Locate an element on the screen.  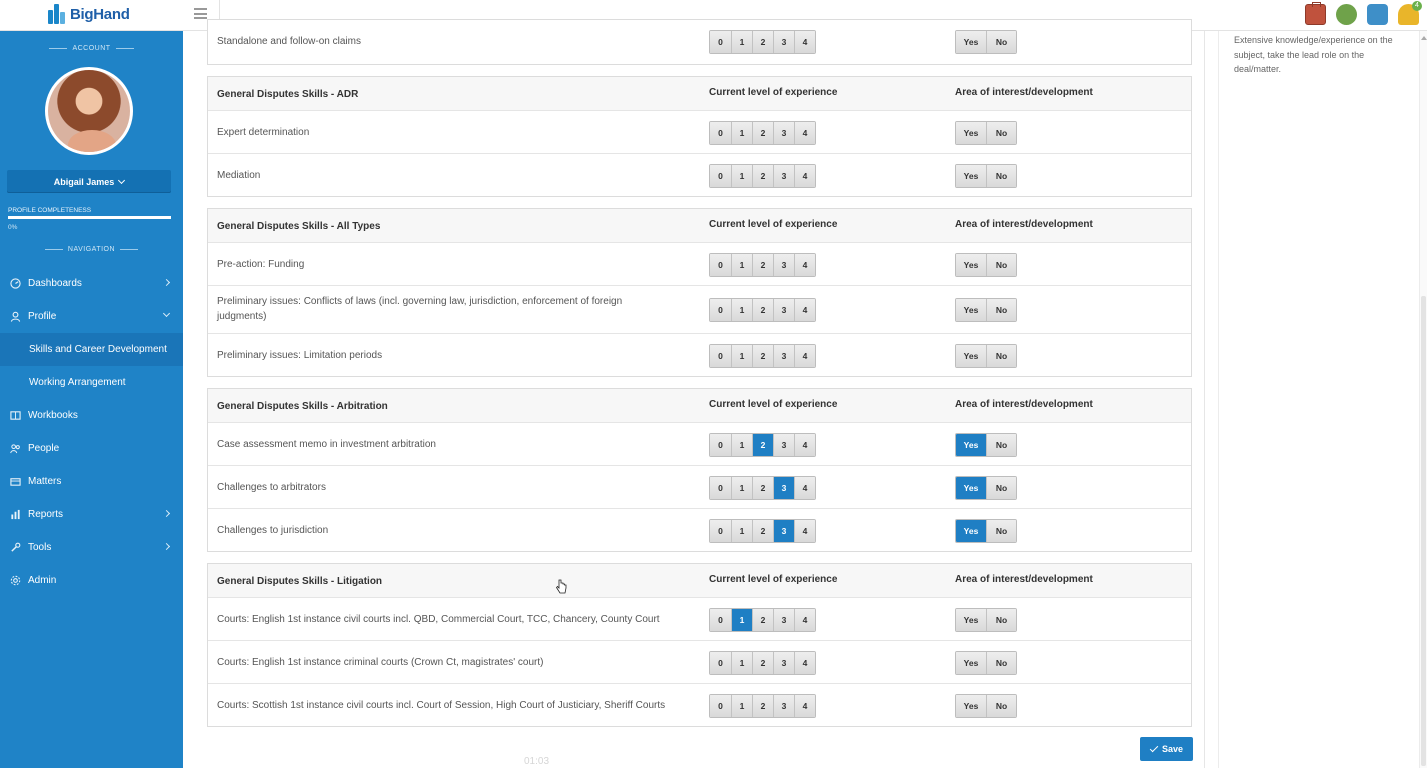
scroll-up-arrow-icon is located at coordinates (1424, 38).